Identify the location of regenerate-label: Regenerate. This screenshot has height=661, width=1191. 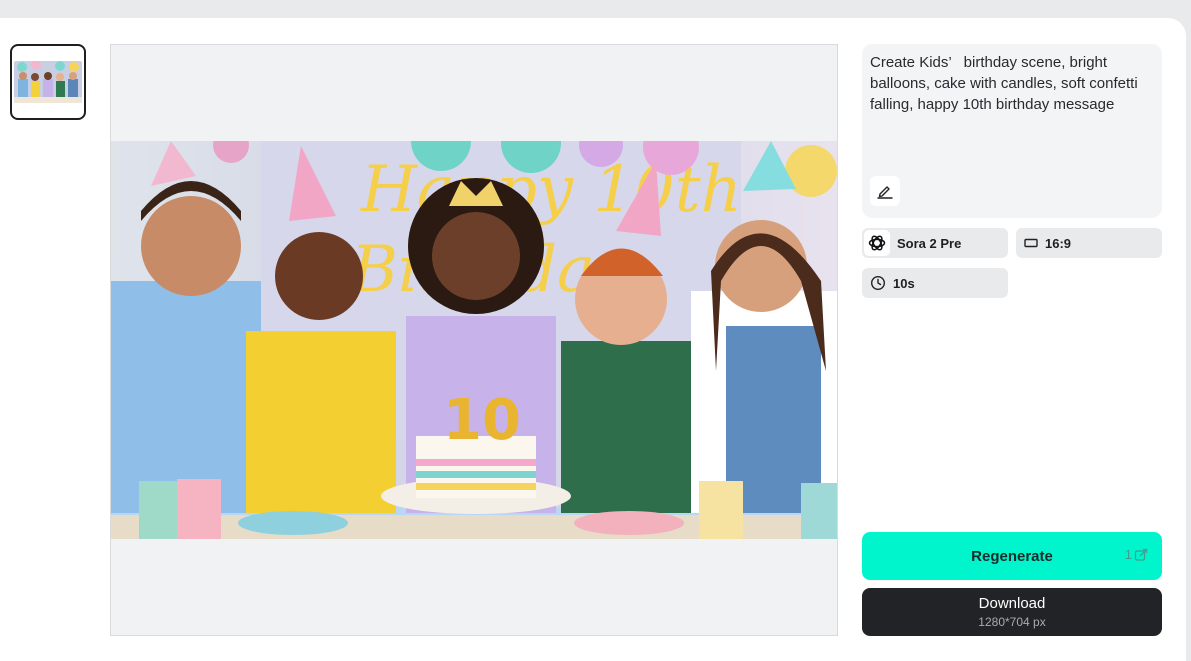
(1012, 556).